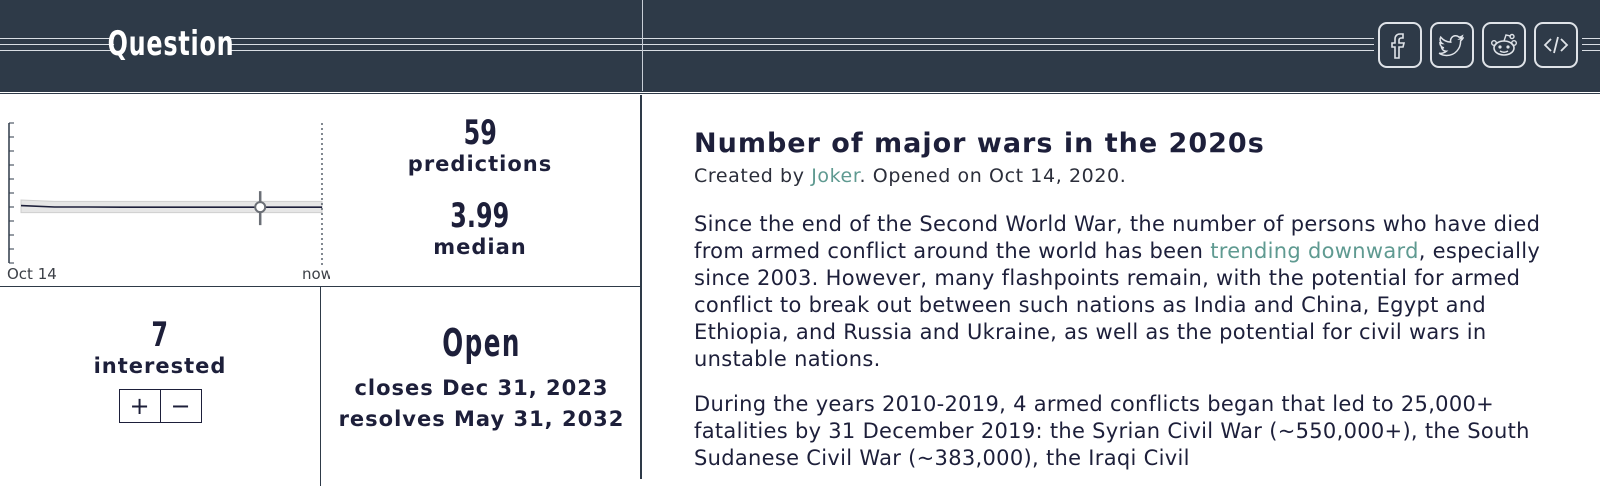 This screenshot has height=486, width=1600. I want to click on header-bottom-rule, so click(800, 92).